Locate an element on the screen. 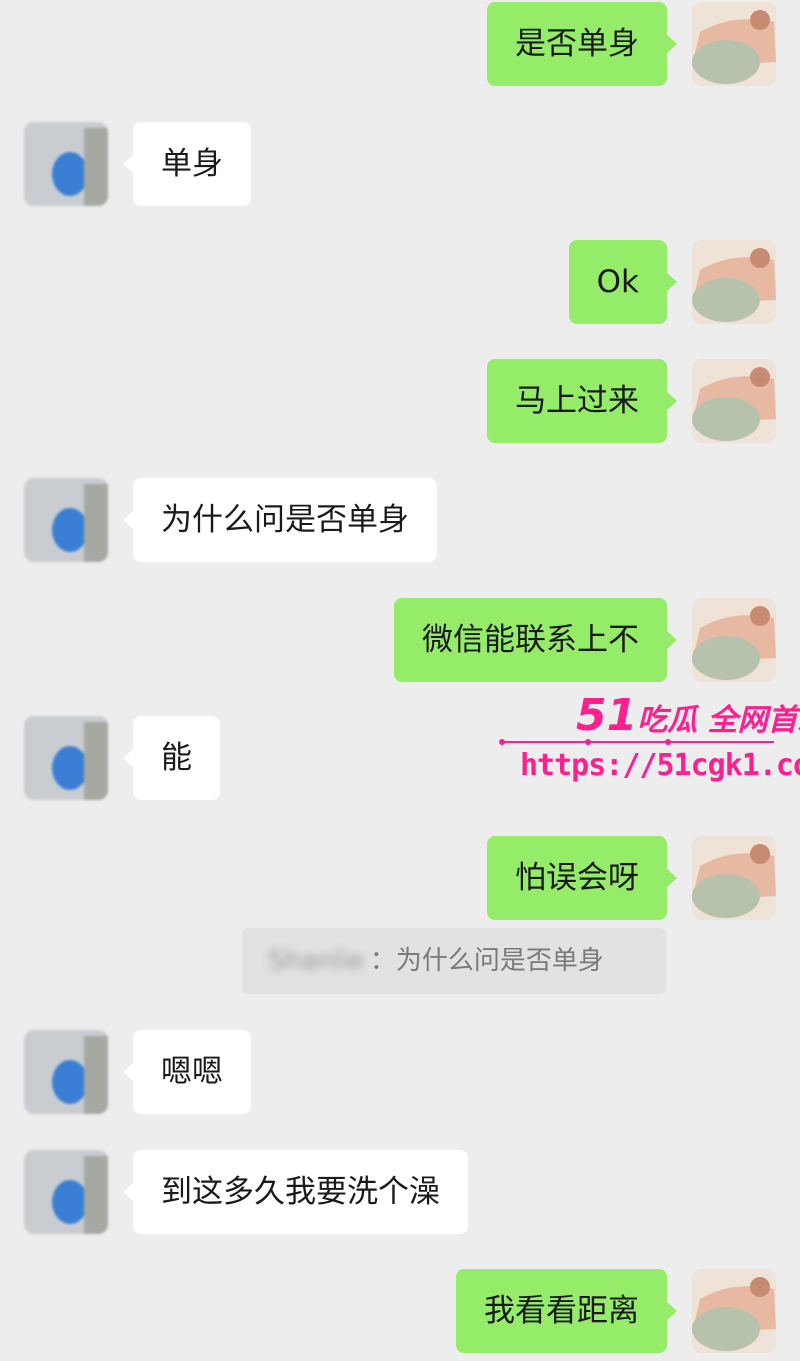 The width and height of the screenshot is (800, 1361). quoted-text: ：为什么问是否单身 is located at coordinates (486, 961).